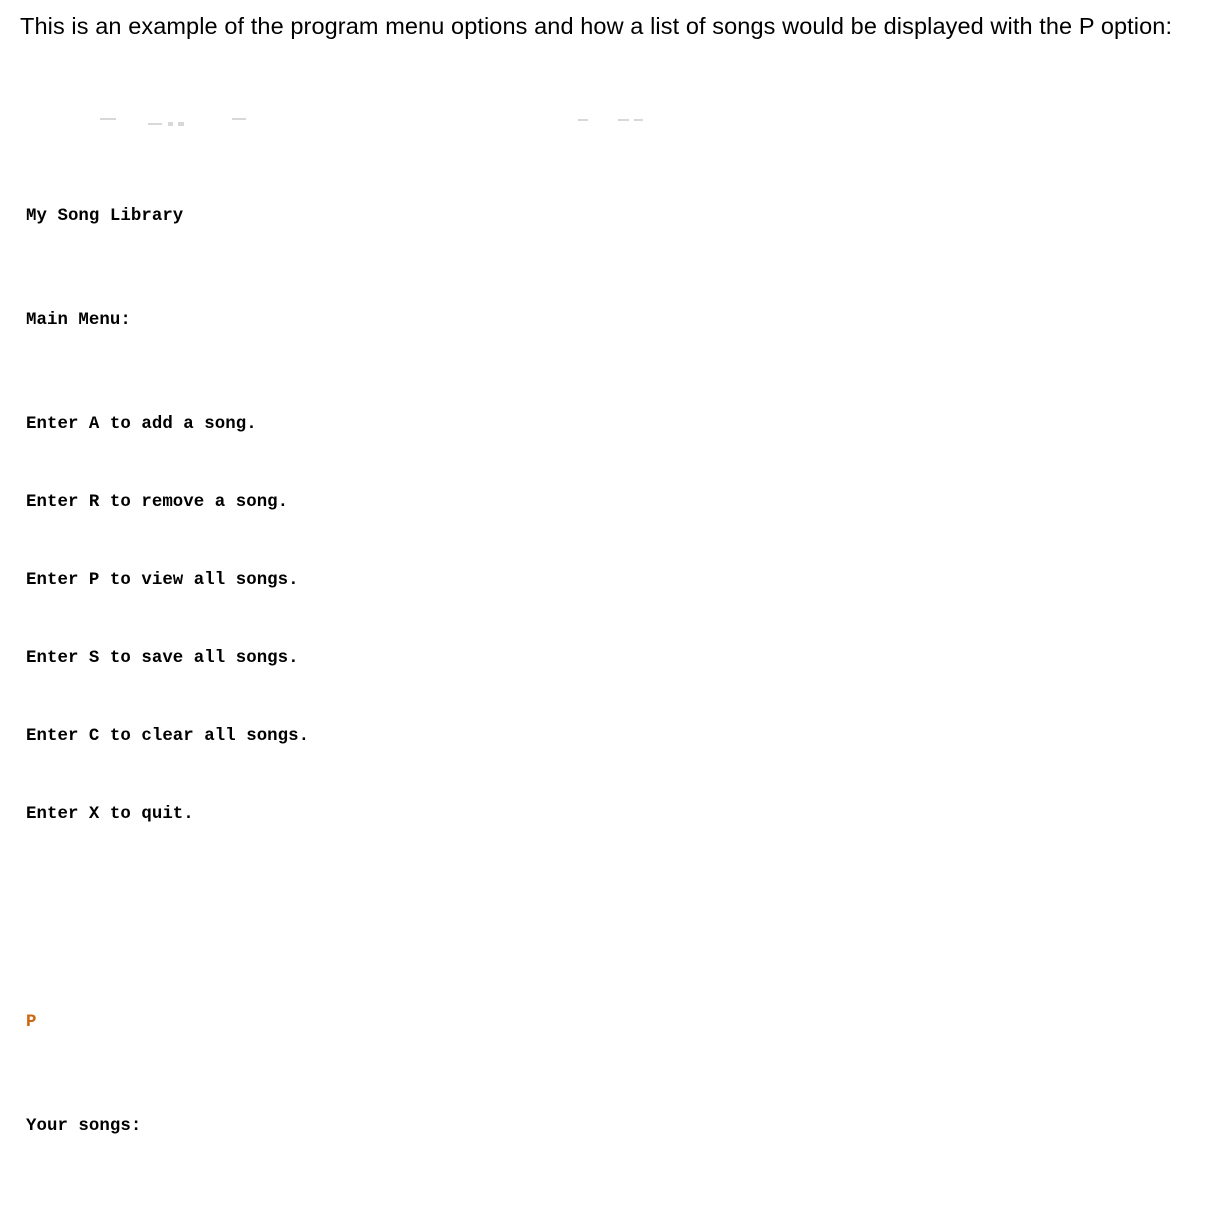  I want to click on menu-option-save: Enter S to save all songs., so click(162, 658).